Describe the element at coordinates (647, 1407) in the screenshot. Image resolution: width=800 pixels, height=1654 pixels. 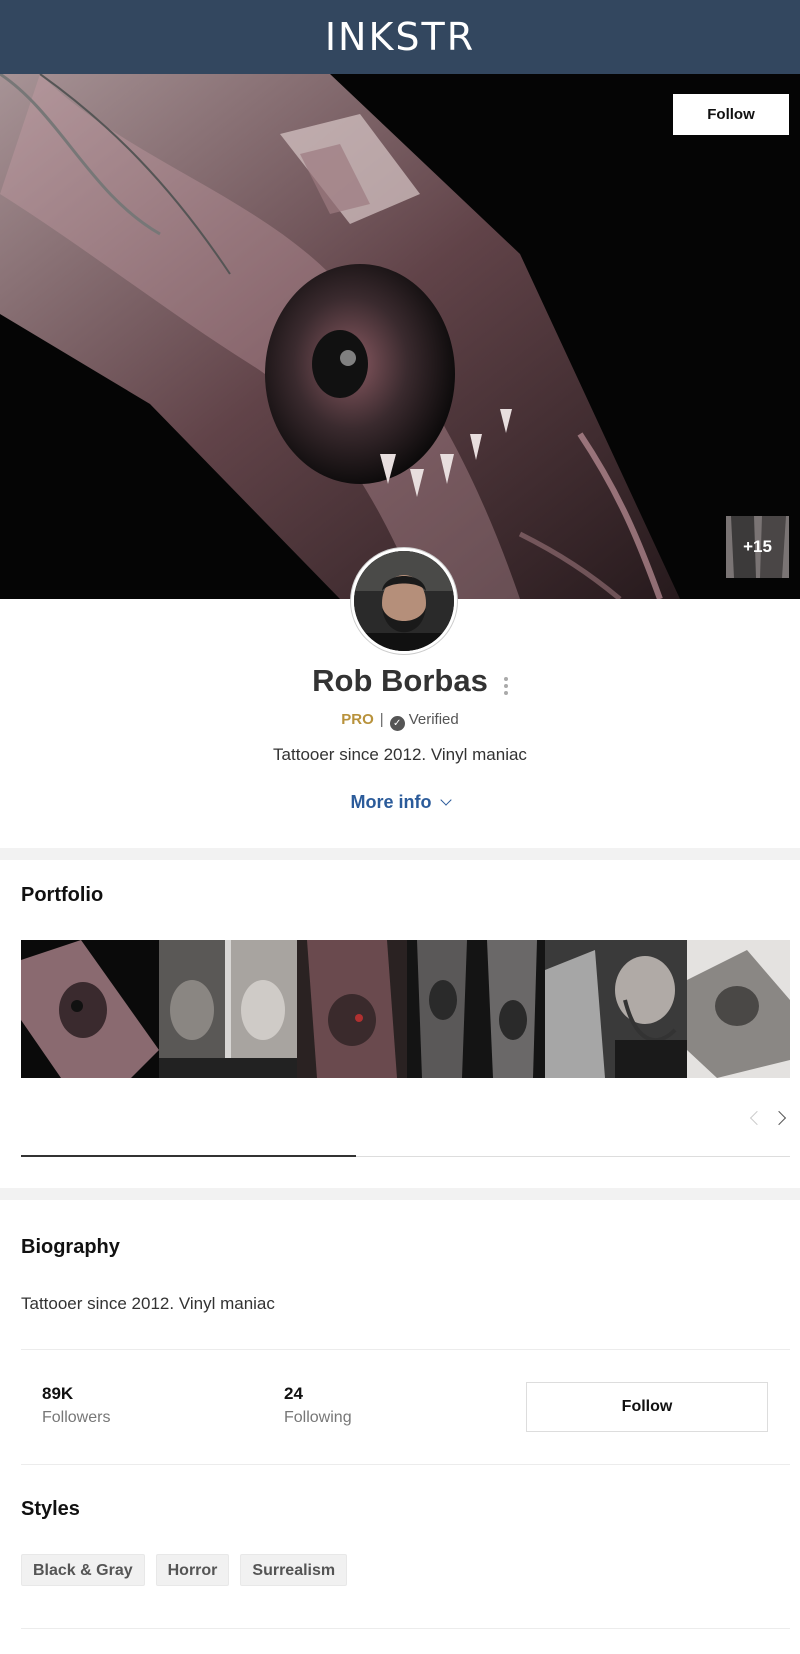
I see `follow-button: Follow` at that location.